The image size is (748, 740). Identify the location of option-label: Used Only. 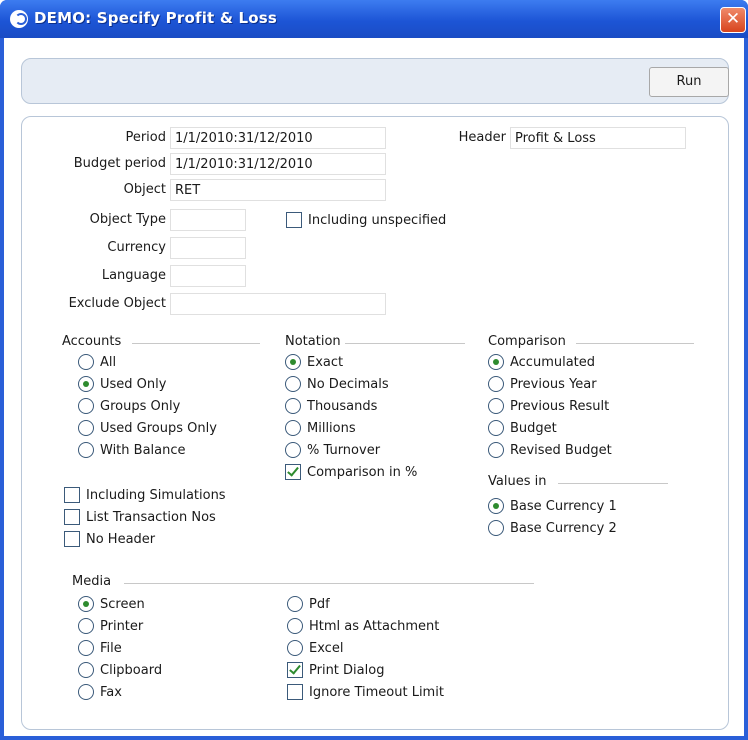
(133, 384).